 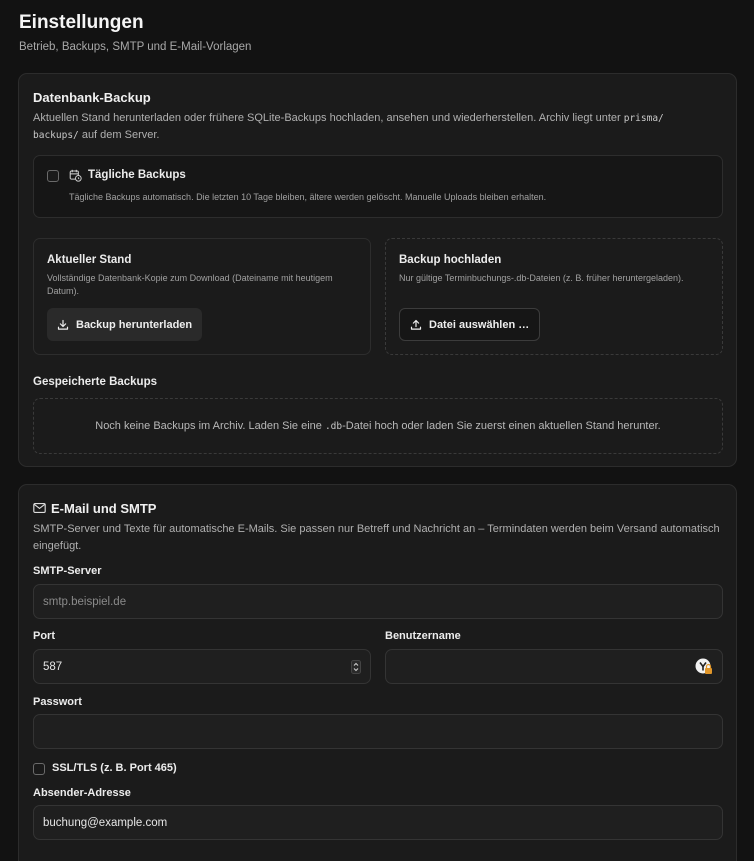 What do you see at coordinates (104, 508) in the screenshot?
I see `smtp-title: E-Mail und SMTP` at bounding box center [104, 508].